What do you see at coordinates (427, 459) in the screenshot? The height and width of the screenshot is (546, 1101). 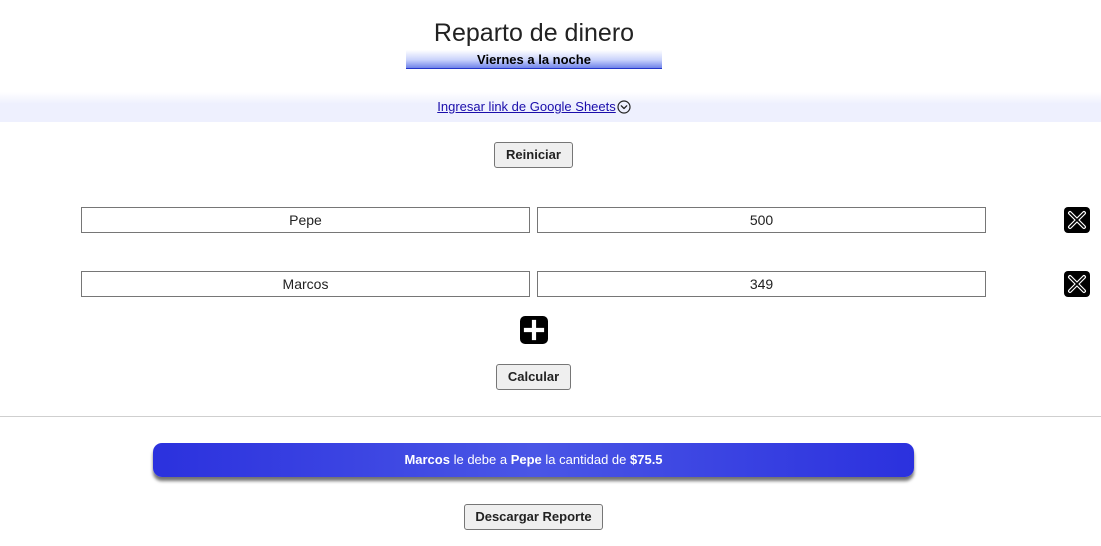 I see `result-debtor: Marcos` at bounding box center [427, 459].